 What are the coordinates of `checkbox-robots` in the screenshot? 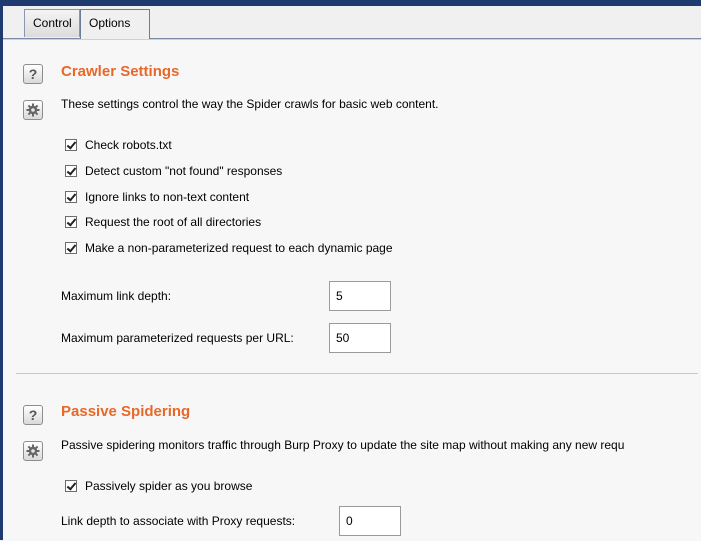 It's located at (71, 145).